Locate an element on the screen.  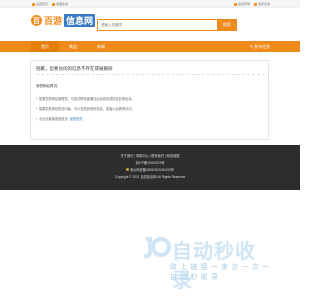
search-bar: 搜索 is located at coordinates (167, 25).